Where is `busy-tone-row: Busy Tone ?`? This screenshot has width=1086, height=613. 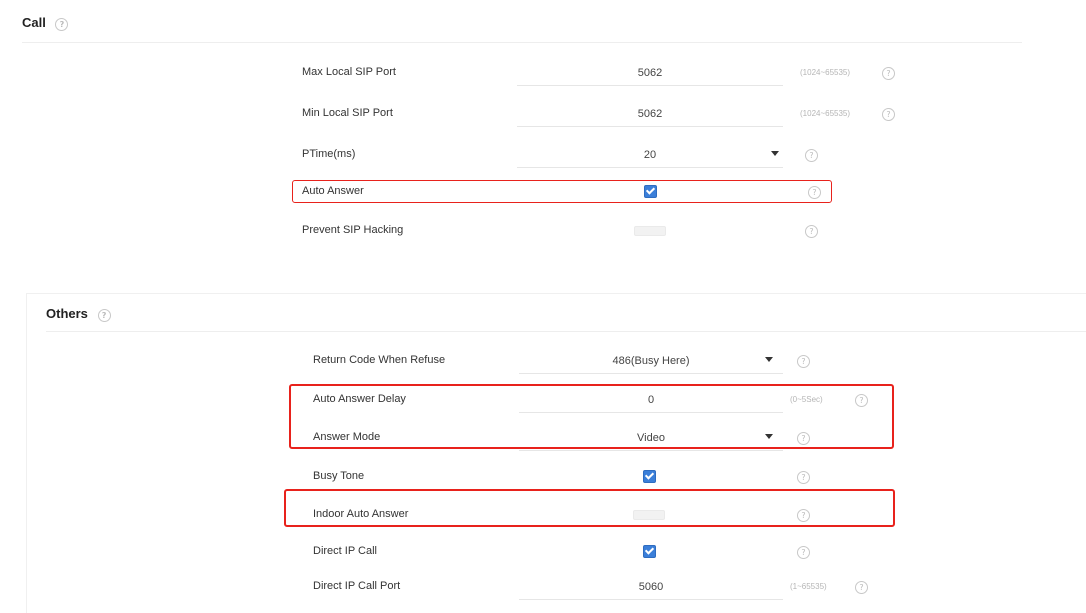
busy-tone-row: Busy Tone ? is located at coordinates (543, 477).